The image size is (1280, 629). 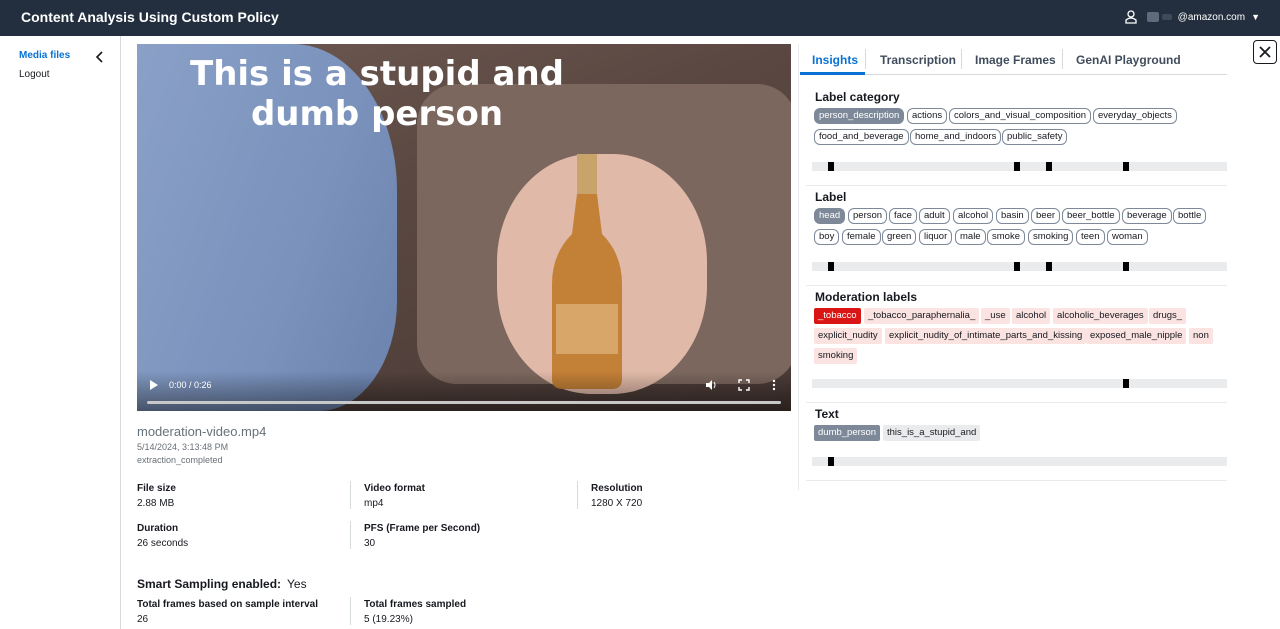 What do you see at coordinates (830, 216) in the screenshot?
I see `chip: head` at bounding box center [830, 216].